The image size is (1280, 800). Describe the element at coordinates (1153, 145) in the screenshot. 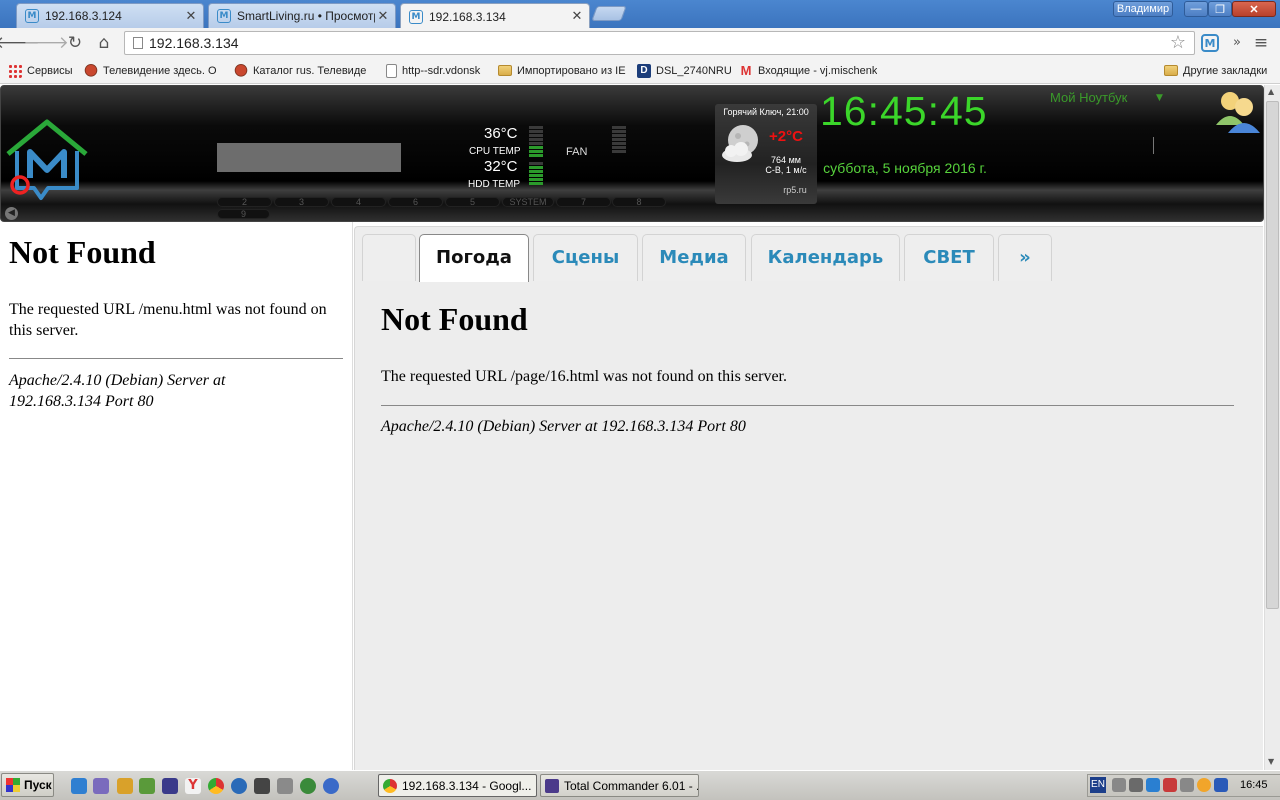

I see `divider` at that location.